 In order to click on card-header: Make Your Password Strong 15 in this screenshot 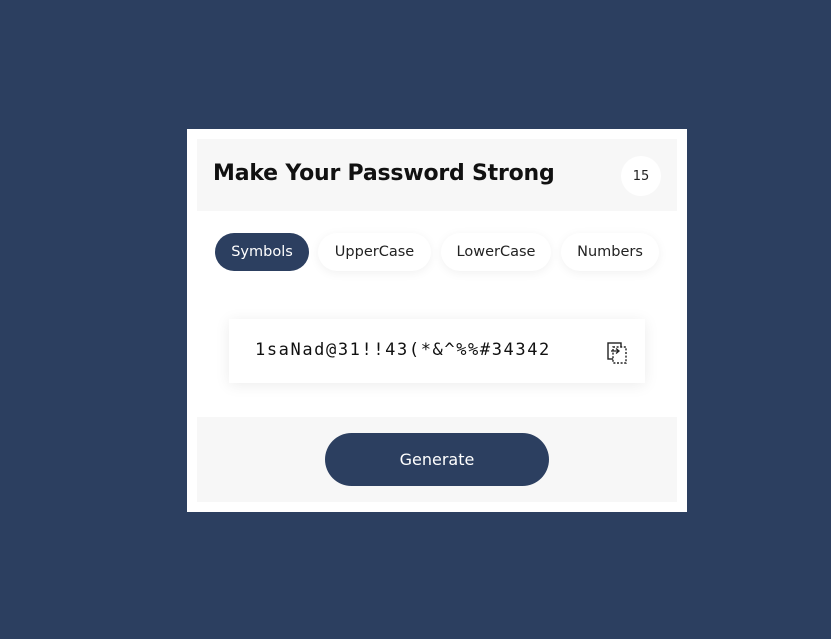, I will do `click(437, 175)`.